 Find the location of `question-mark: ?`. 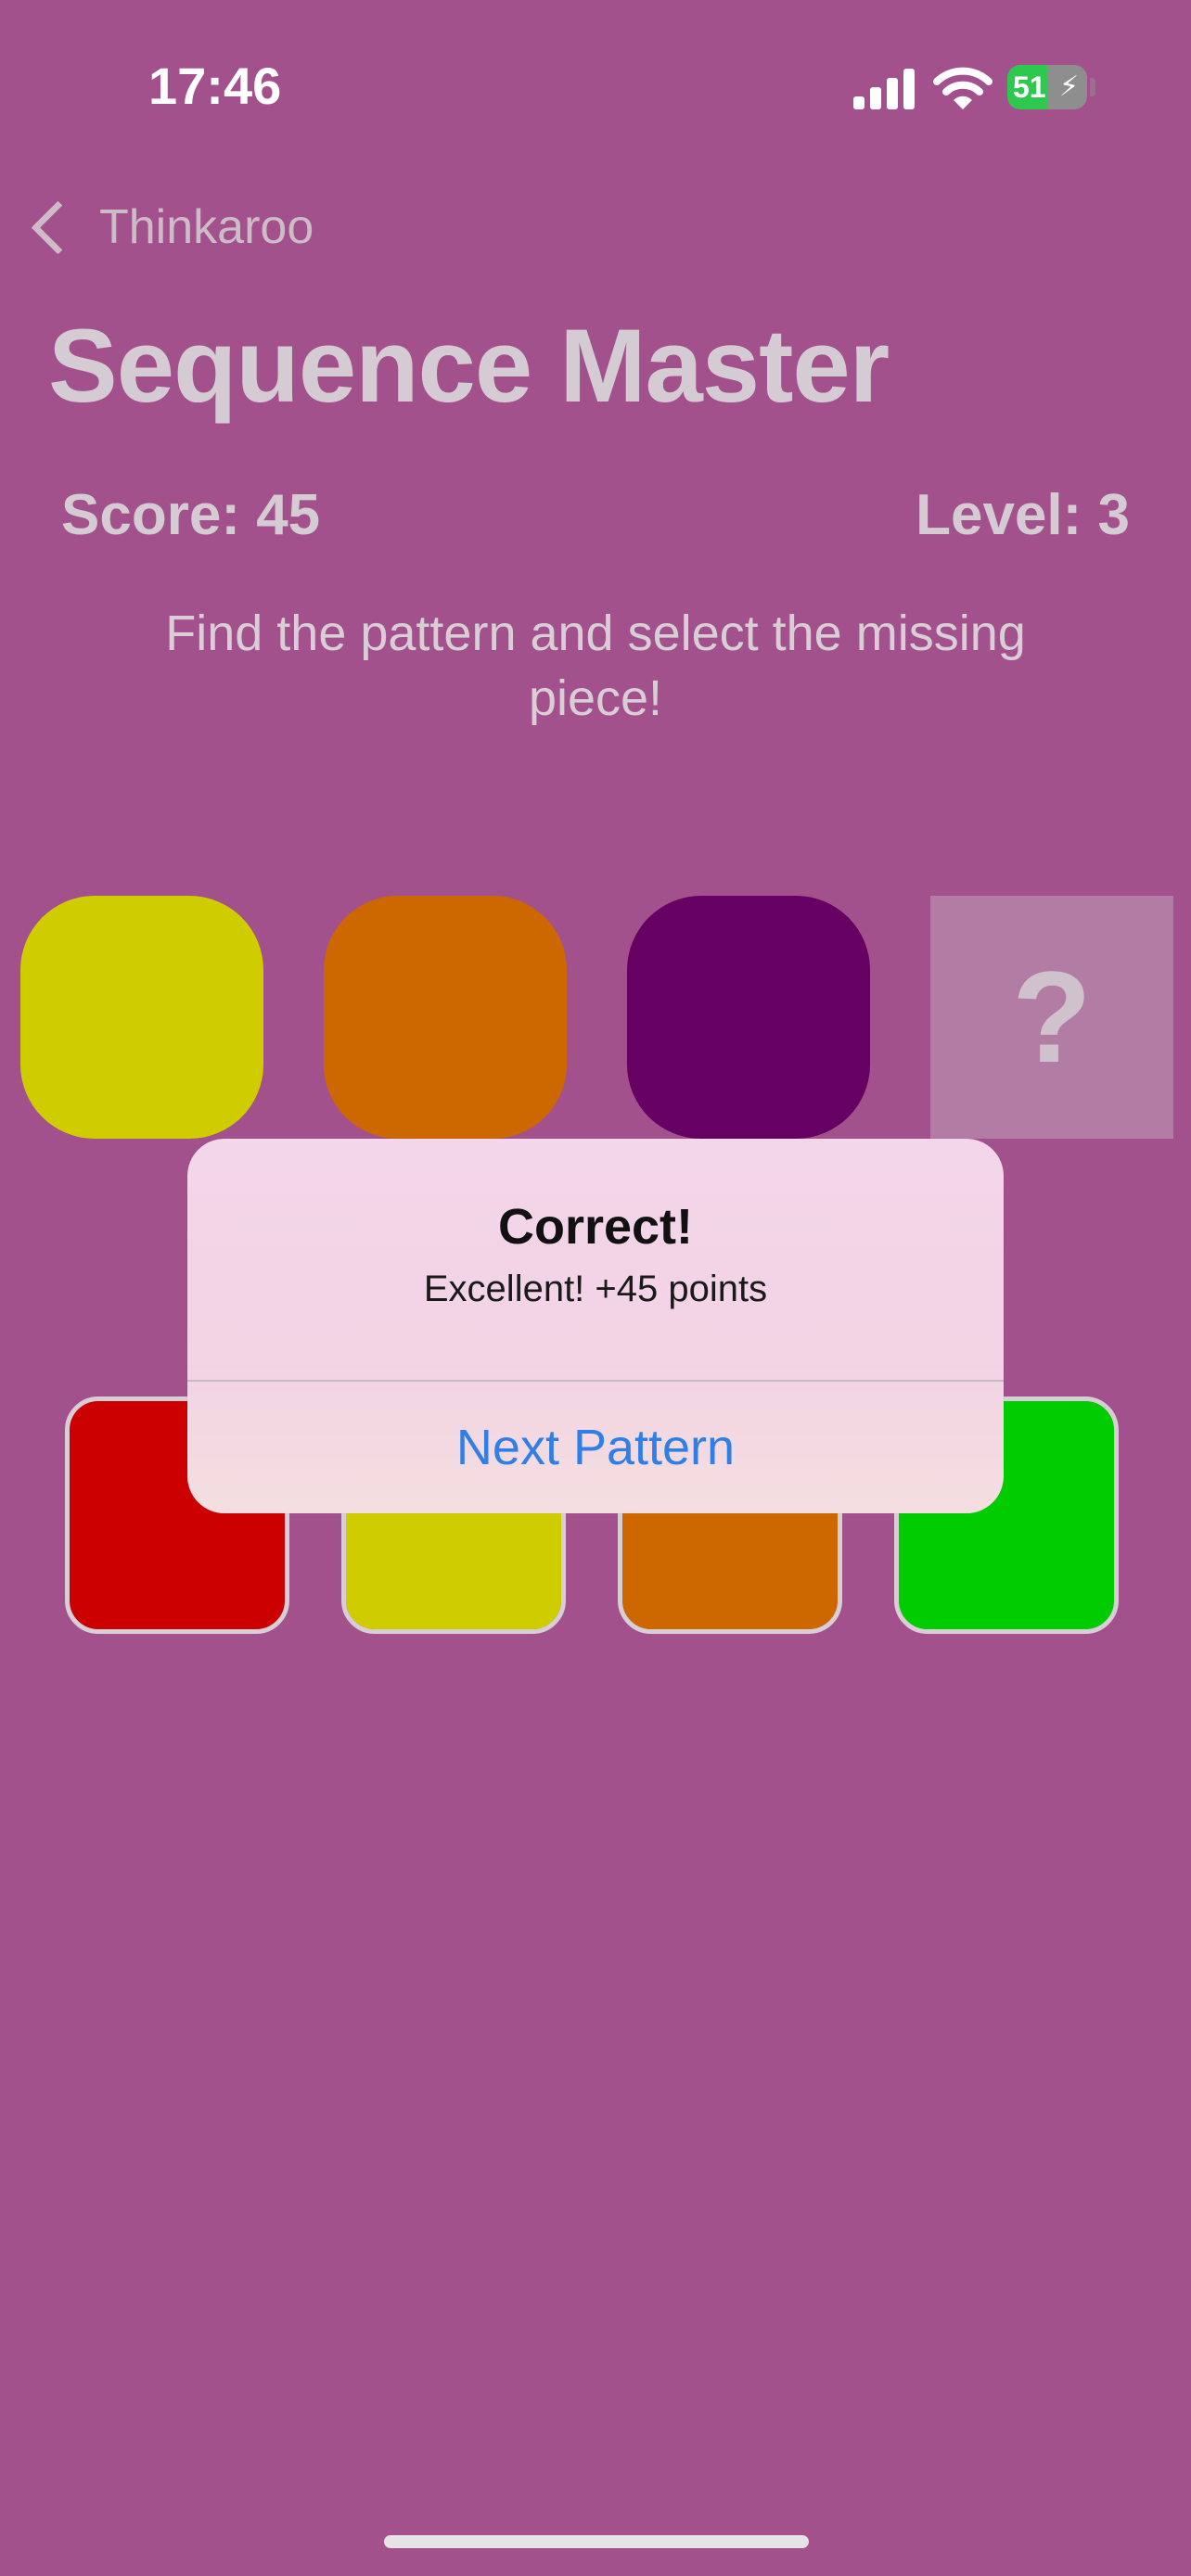

question-mark: ? is located at coordinates (1052, 1017).